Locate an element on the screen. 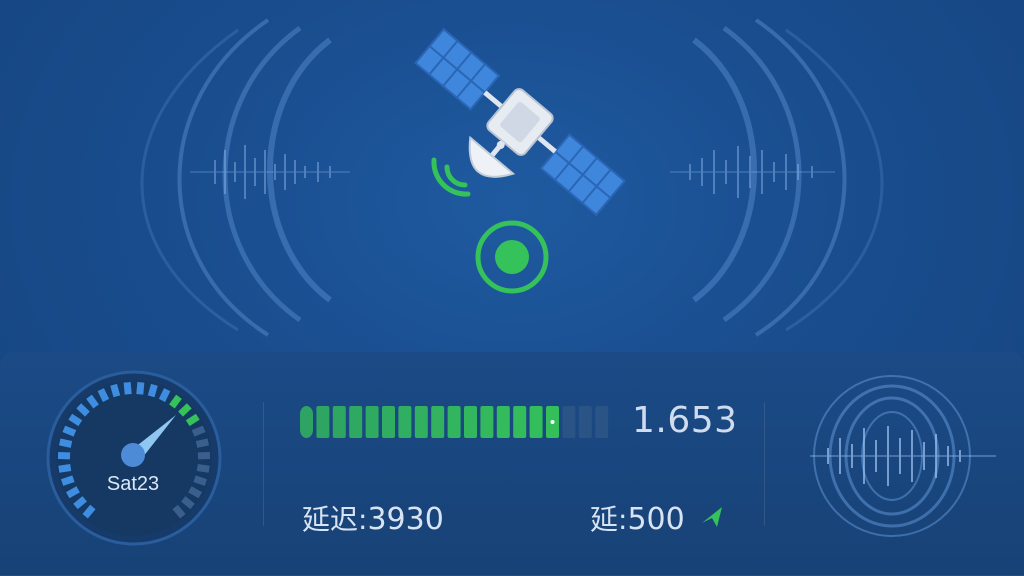 This screenshot has width=1024, height=576. solar-panel-right is located at coordinates (582, 175).